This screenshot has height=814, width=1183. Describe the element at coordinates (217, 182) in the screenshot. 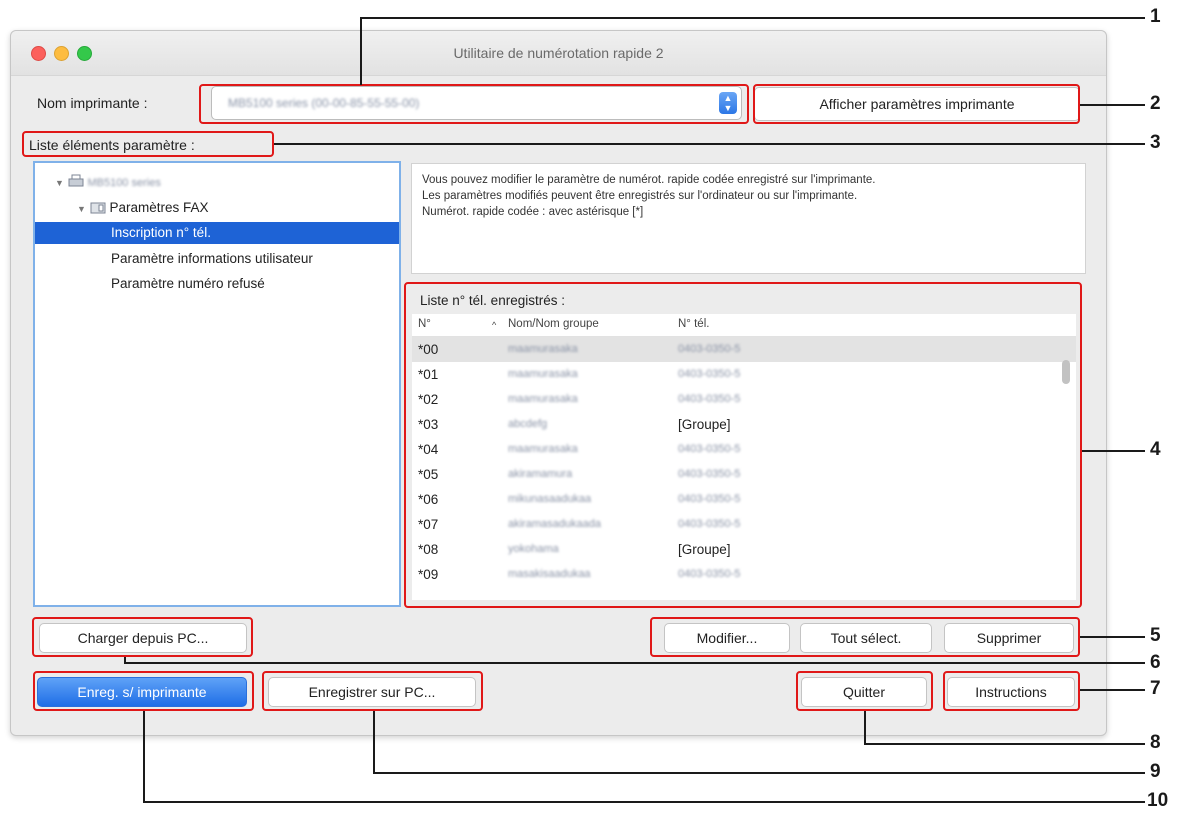

I see `tree-printer-node: ▼ MB5100 series` at that location.